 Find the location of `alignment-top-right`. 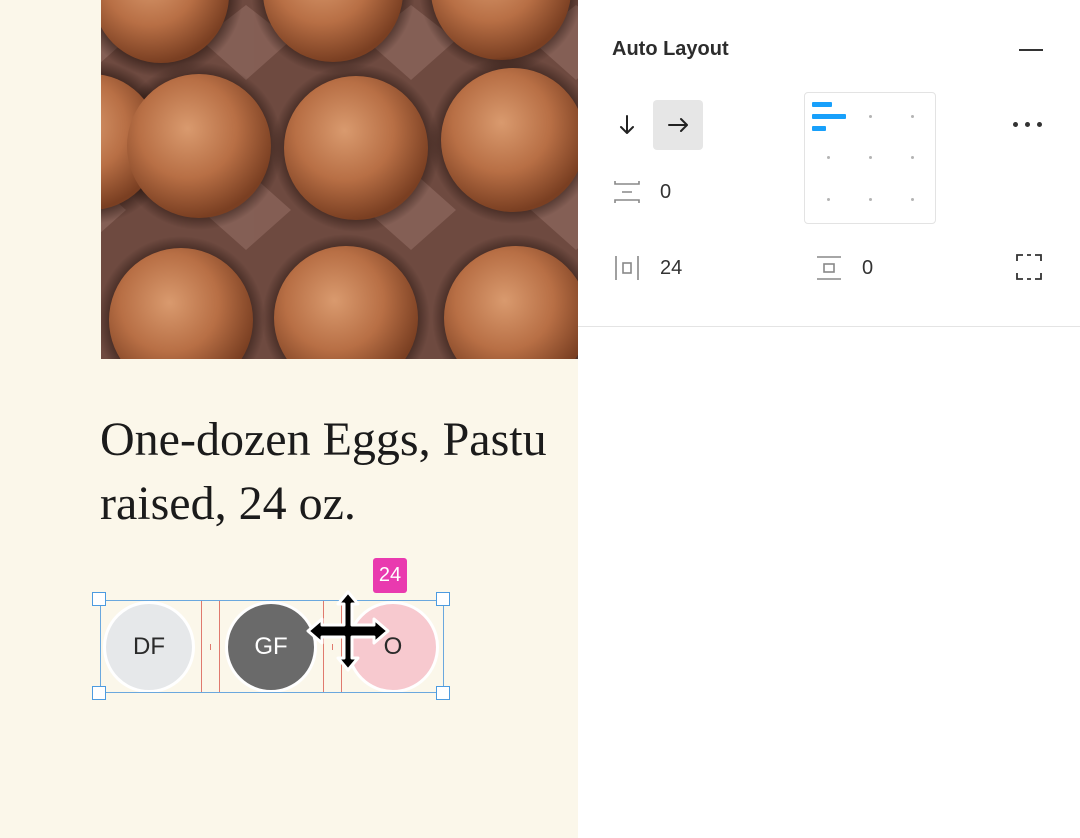

alignment-top-right is located at coordinates (912, 116).